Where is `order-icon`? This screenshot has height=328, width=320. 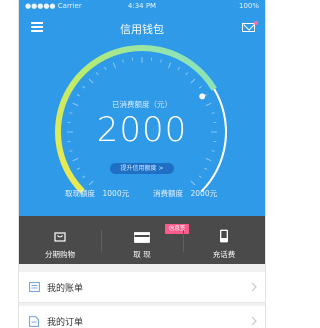 order-icon is located at coordinates (34, 321).